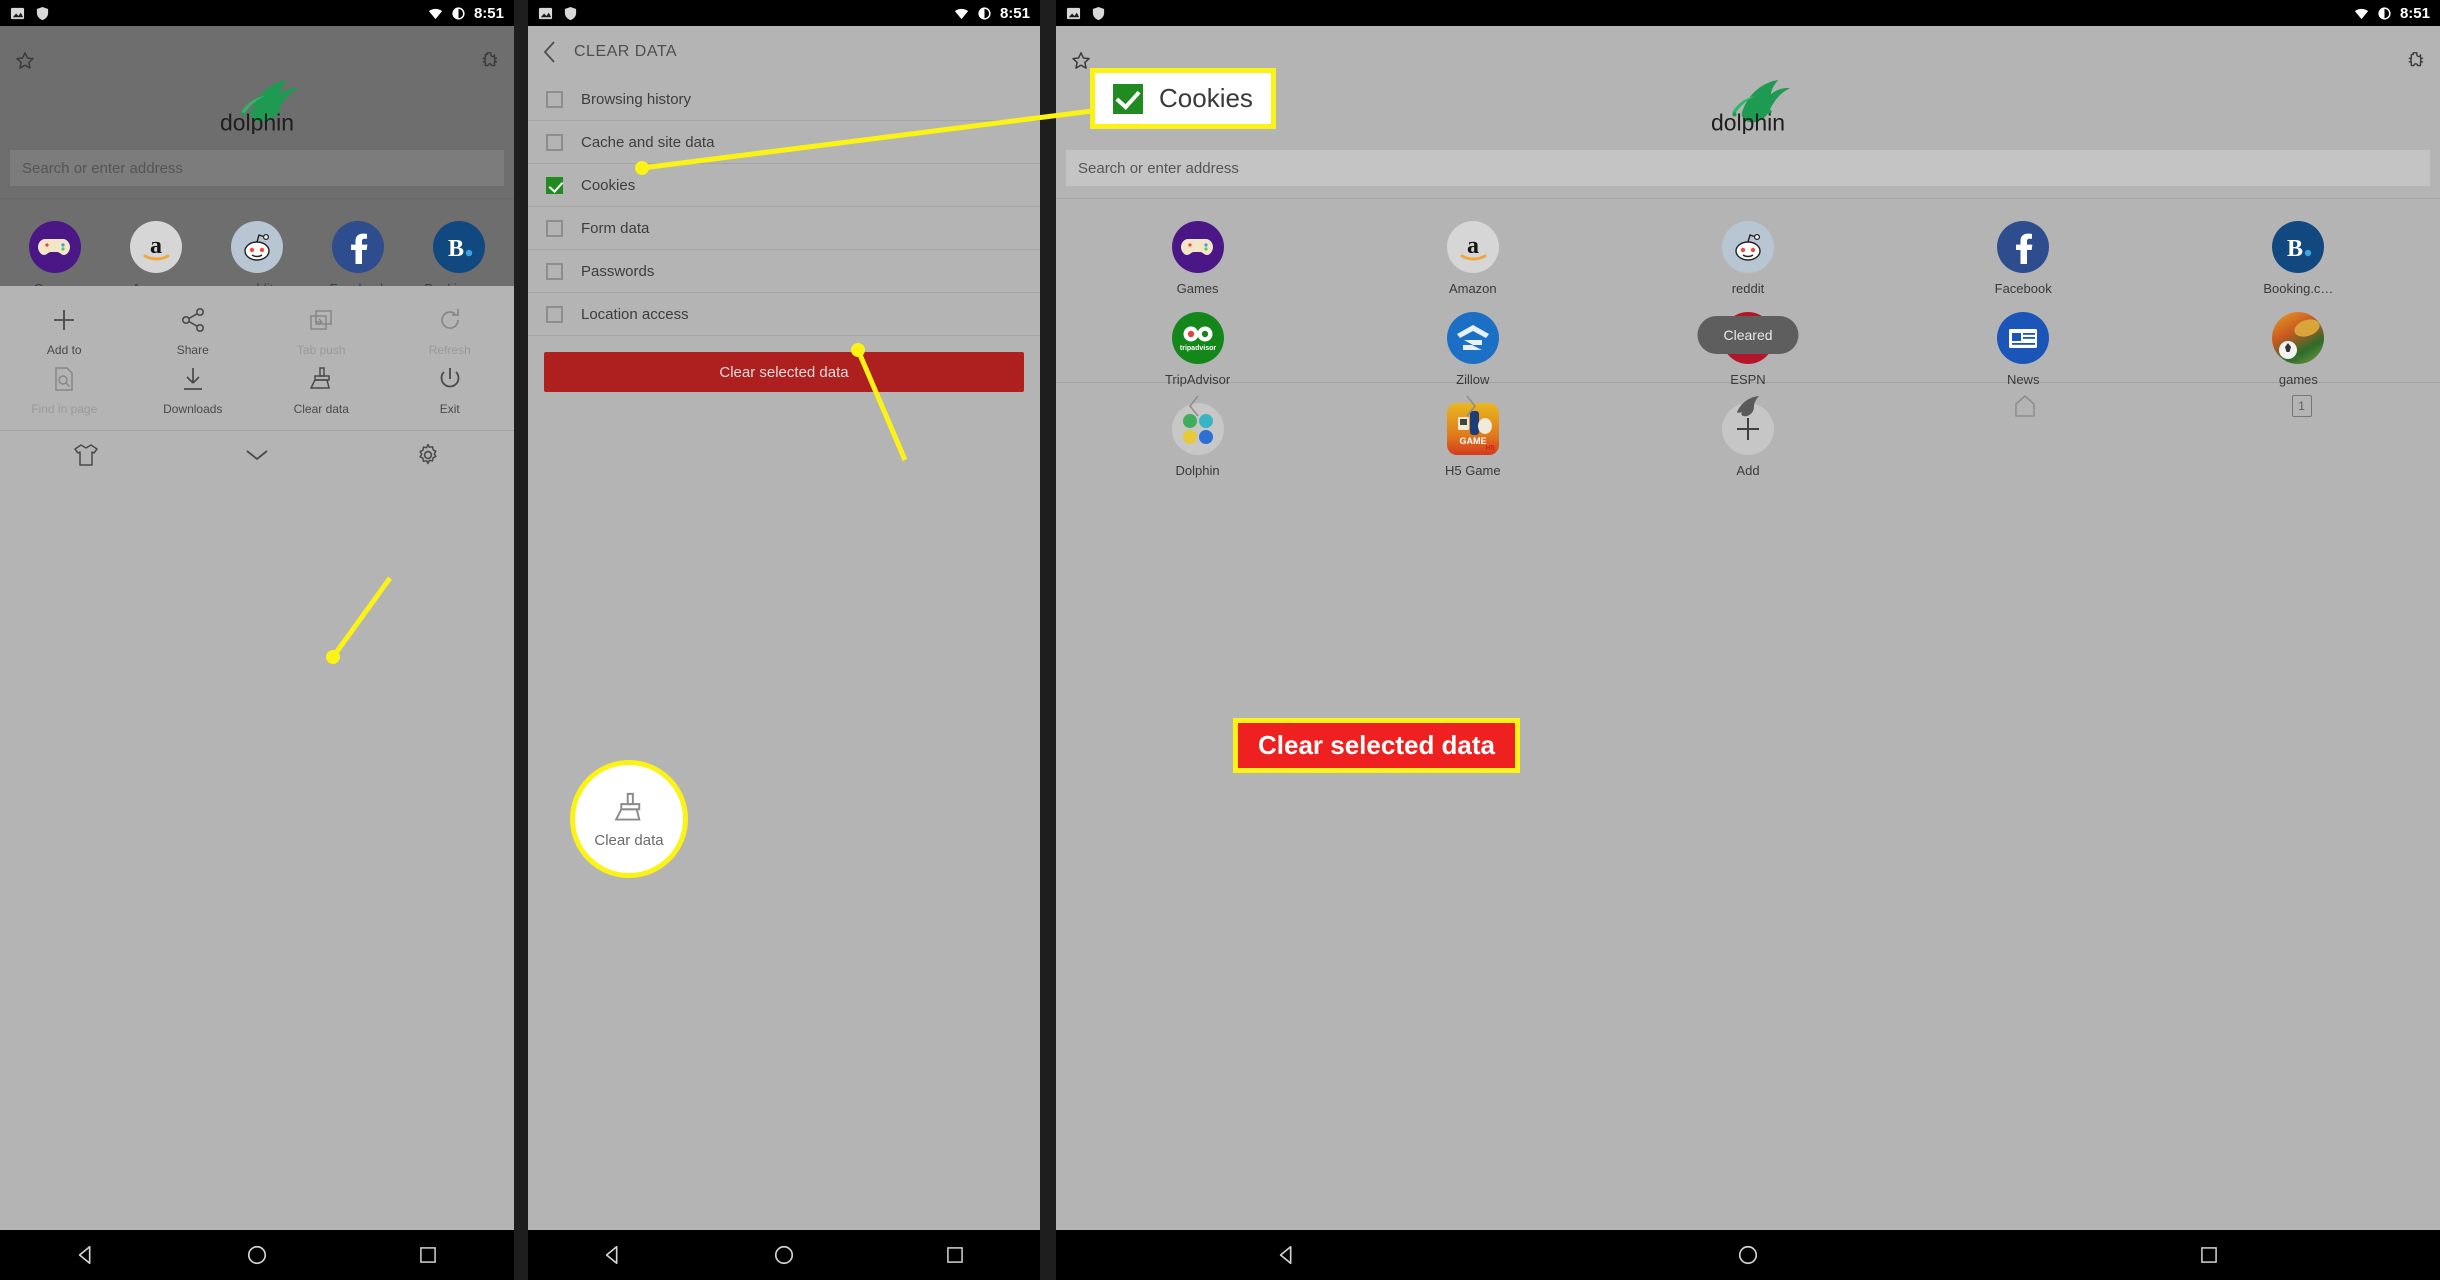 Image resolution: width=2440 pixels, height=1280 pixels. Describe the element at coordinates (321, 390) in the screenshot. I see `menu-item-clear-data: Clear data` at that location.